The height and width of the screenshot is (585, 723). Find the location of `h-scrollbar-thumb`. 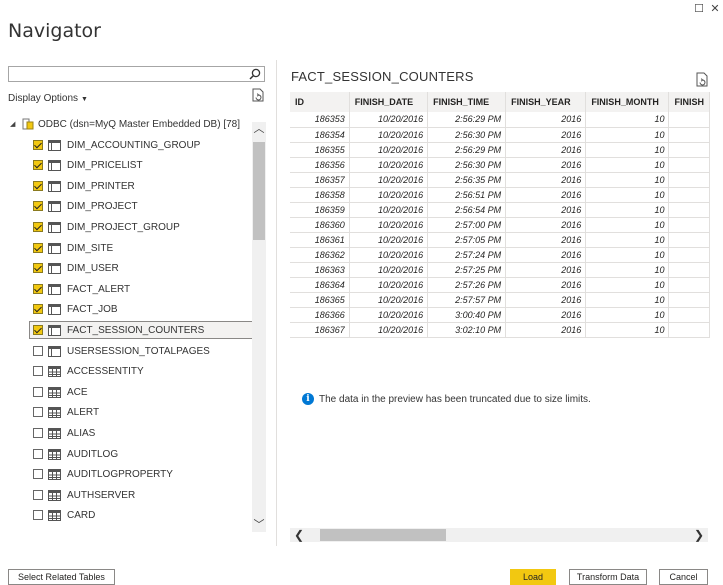

h-scrollbar-thumb is located at coordinates (383, 535).